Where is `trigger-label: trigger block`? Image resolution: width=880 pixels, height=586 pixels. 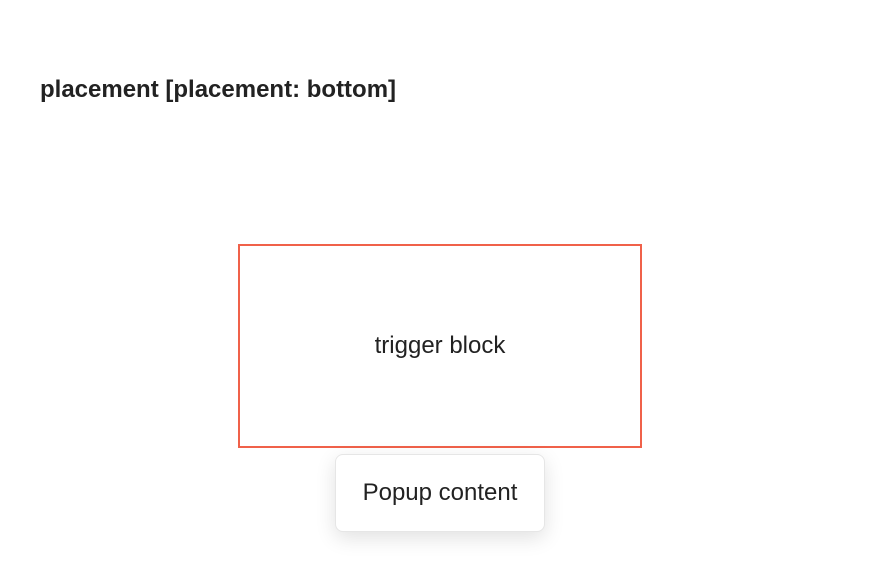
trigger-label: trigger block is located at coordinates (440, 345).